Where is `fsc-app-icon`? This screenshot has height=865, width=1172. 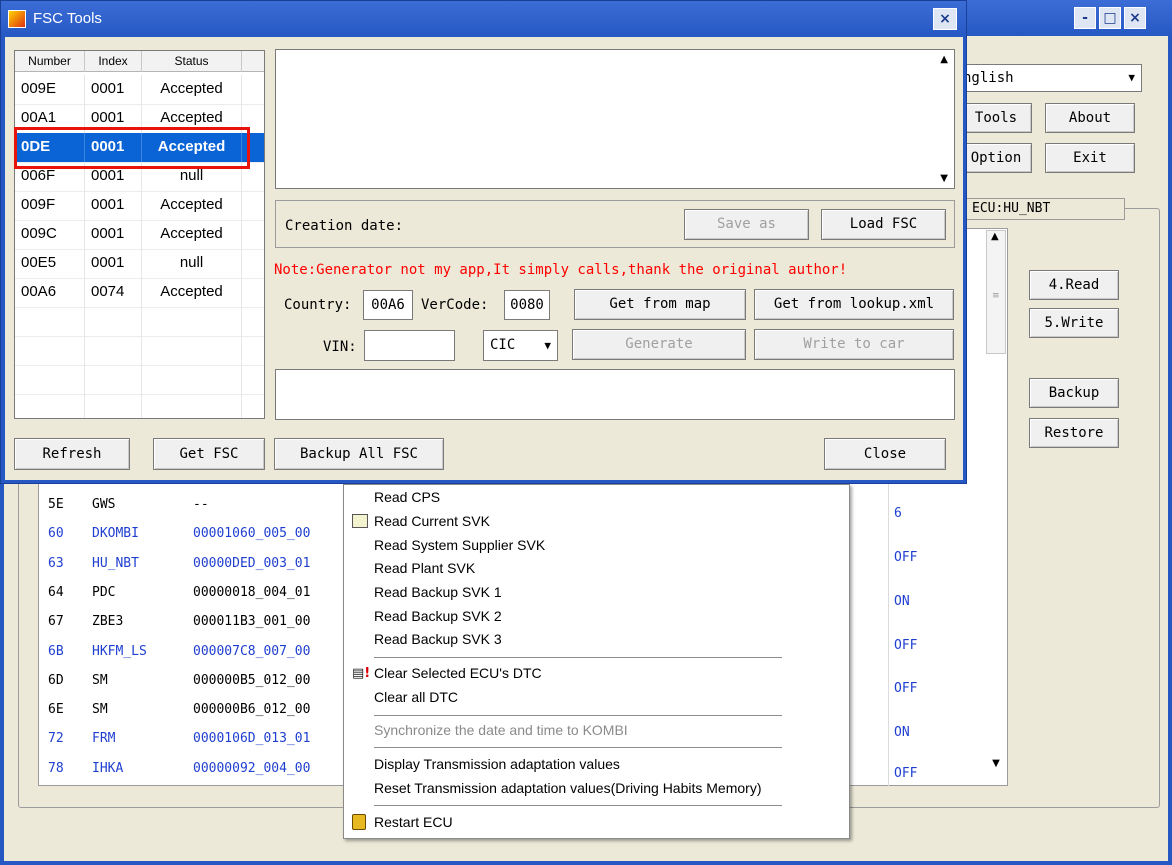
fsc-app-icon is located at coordinates (17, 19).